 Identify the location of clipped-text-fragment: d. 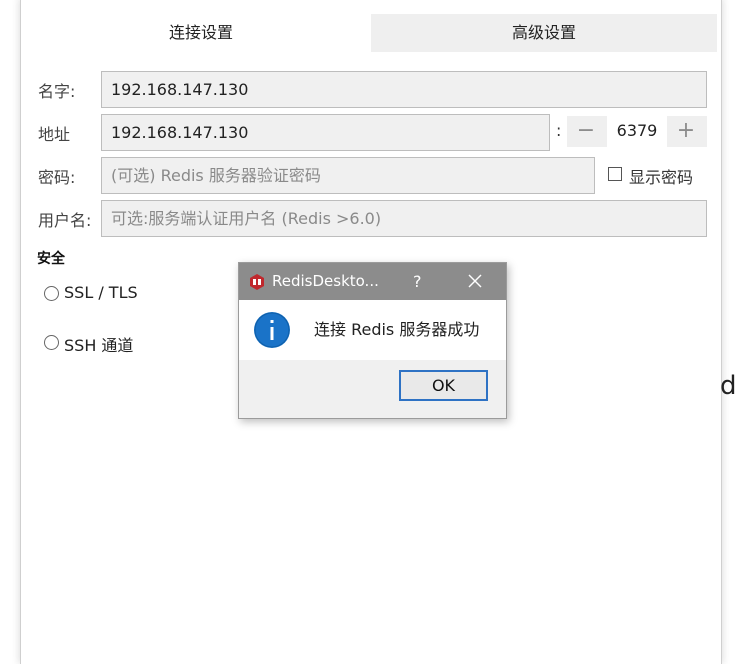
(728, 386).